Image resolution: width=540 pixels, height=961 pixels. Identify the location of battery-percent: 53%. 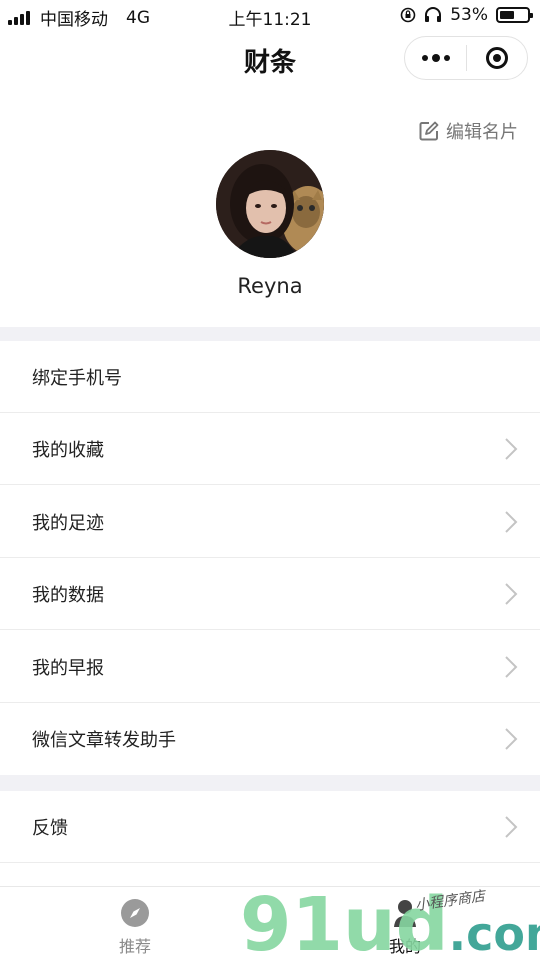
(469, 15).